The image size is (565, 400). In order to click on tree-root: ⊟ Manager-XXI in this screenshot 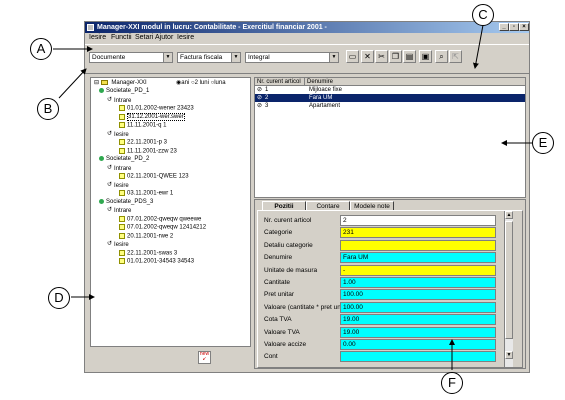, I will do `click(120, 83)`.